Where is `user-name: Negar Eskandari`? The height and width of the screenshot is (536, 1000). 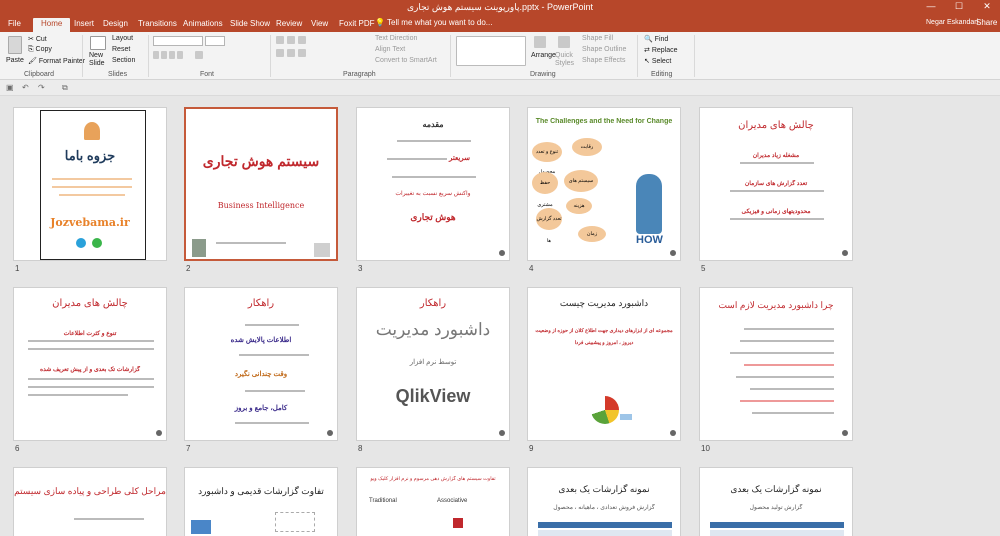 user-name: Negar Eskandari is located at coordinates (952, 22).